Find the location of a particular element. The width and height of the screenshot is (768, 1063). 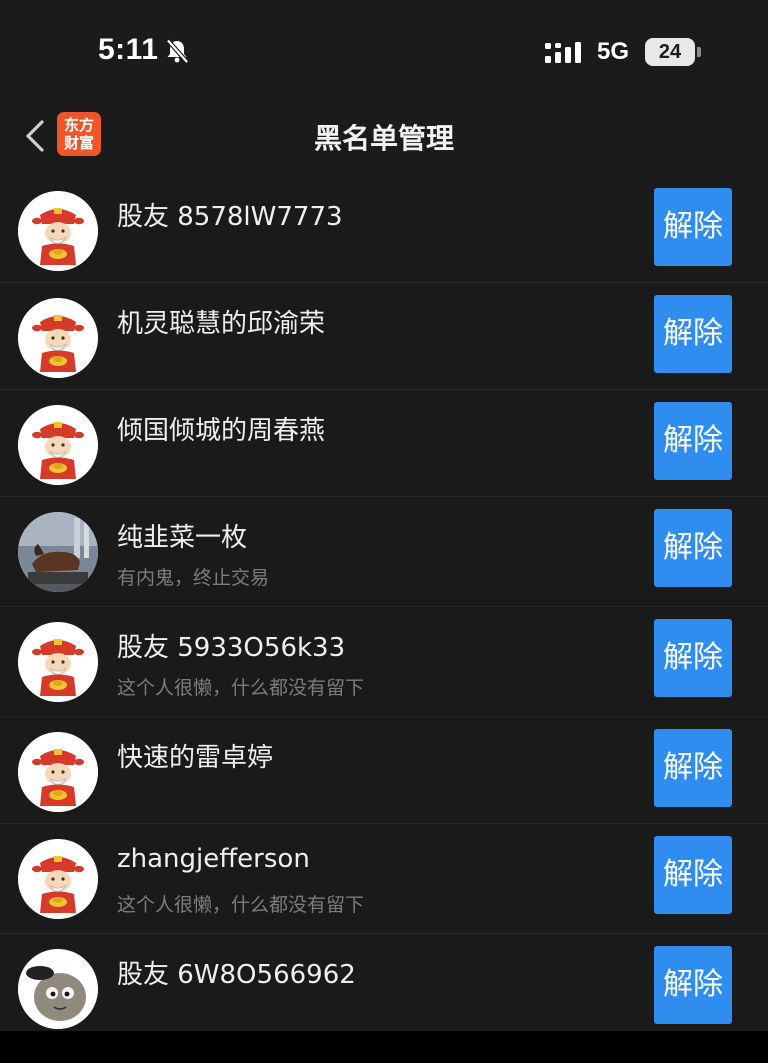

user-name: 股友 6W8O566962 is located at coordinates (236, 975).